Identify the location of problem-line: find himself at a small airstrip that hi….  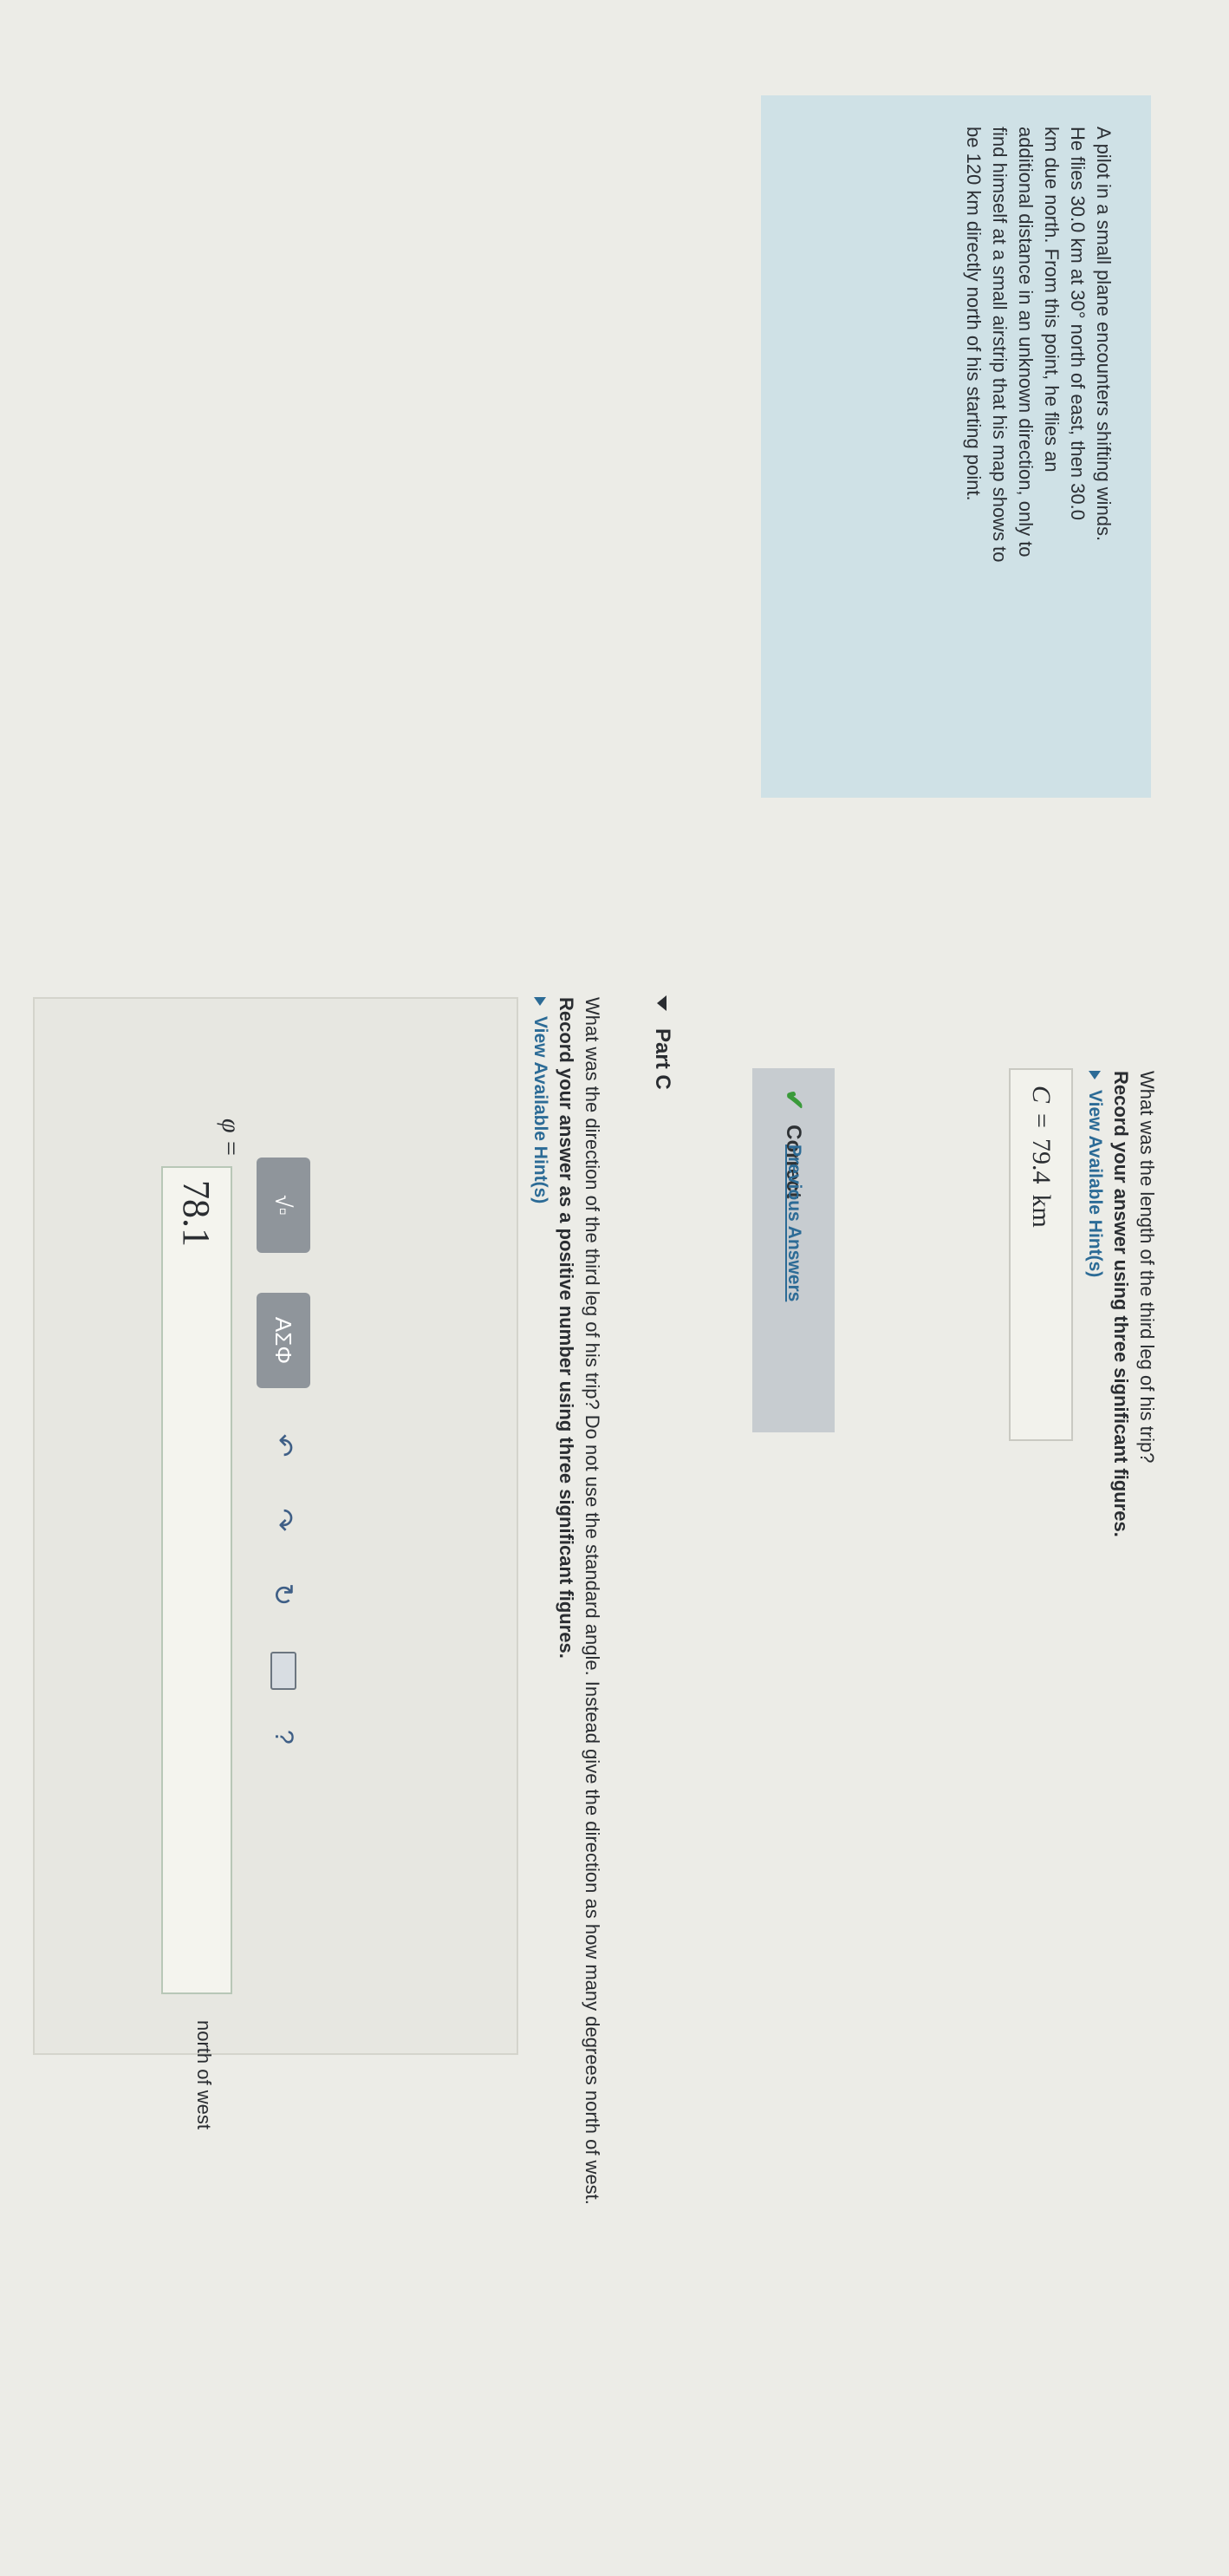
(1000, 345).